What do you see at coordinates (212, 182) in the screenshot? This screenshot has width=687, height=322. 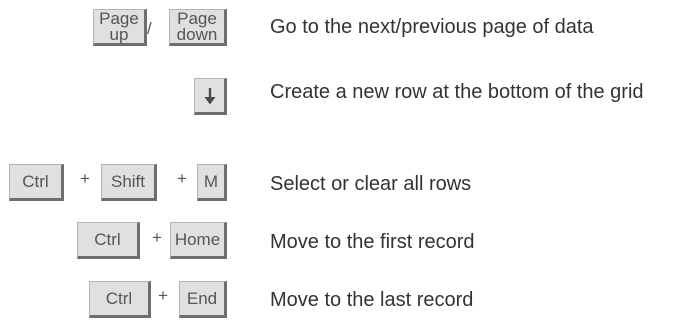 I see `m-key: M` at bounding box center [212, 182].